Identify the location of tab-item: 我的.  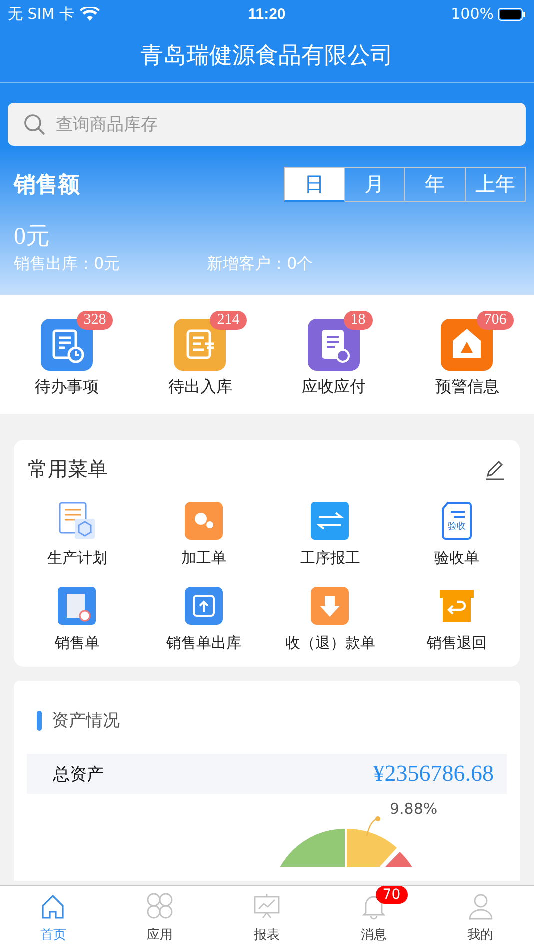
(480, 918).